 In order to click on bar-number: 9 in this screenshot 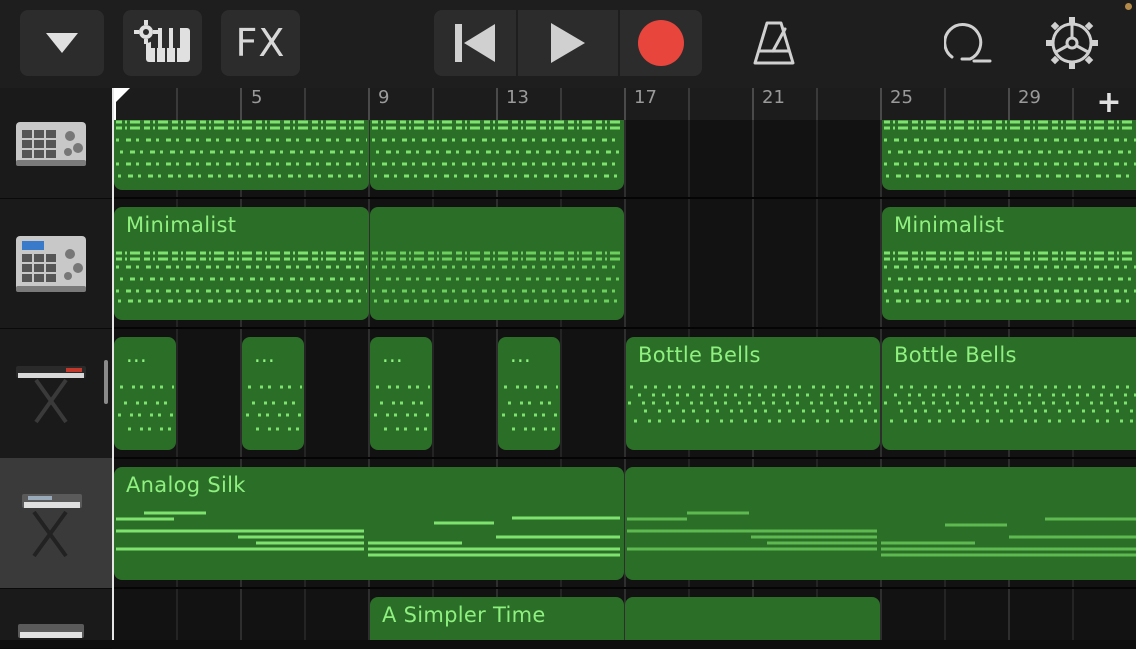, I will do `click(384, 97)`.